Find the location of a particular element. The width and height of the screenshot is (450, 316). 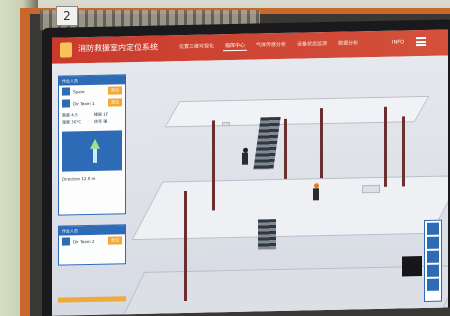

floor-middle is located at coordinates (289, 208).